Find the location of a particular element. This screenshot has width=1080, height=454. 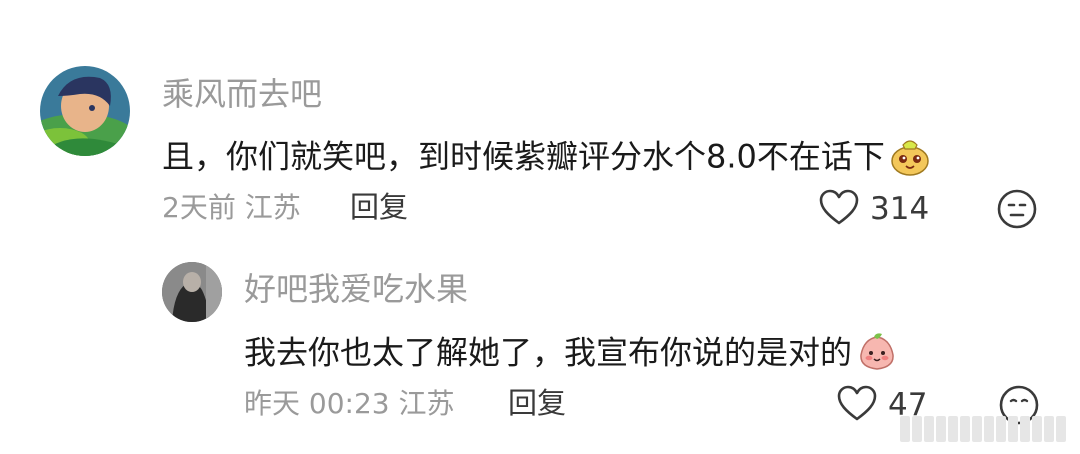

reply-button: 回复 is located at coordinates (379, 207).